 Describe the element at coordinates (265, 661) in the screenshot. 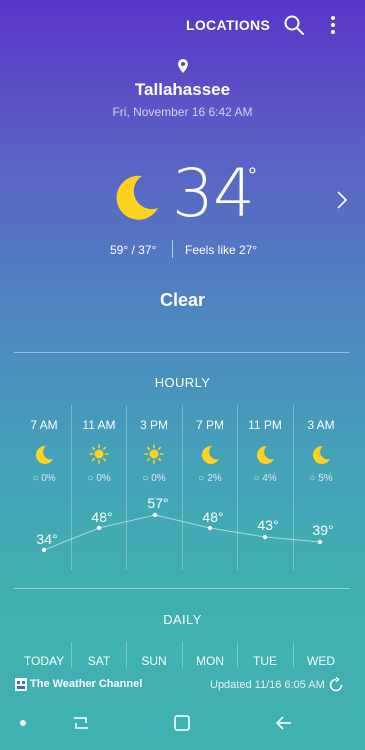

I see `day-label: TUE` at that location.